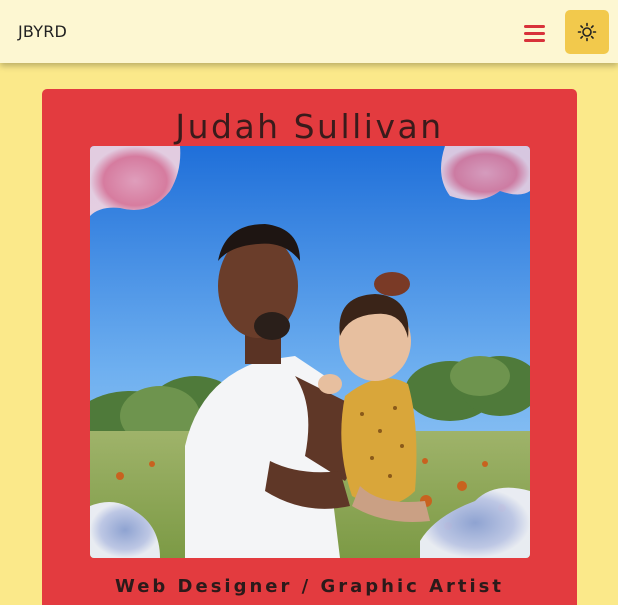 This screenshot has height=605, width=618. I want to click on sun-icon, so click(587, 32).